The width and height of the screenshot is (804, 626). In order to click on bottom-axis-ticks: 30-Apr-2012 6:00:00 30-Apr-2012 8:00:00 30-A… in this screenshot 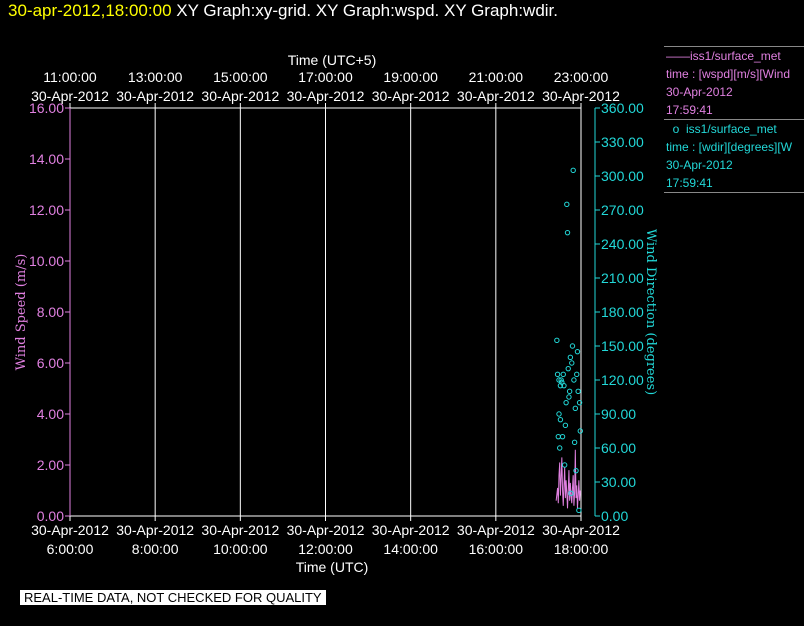, I will do `click(325, 536)`.